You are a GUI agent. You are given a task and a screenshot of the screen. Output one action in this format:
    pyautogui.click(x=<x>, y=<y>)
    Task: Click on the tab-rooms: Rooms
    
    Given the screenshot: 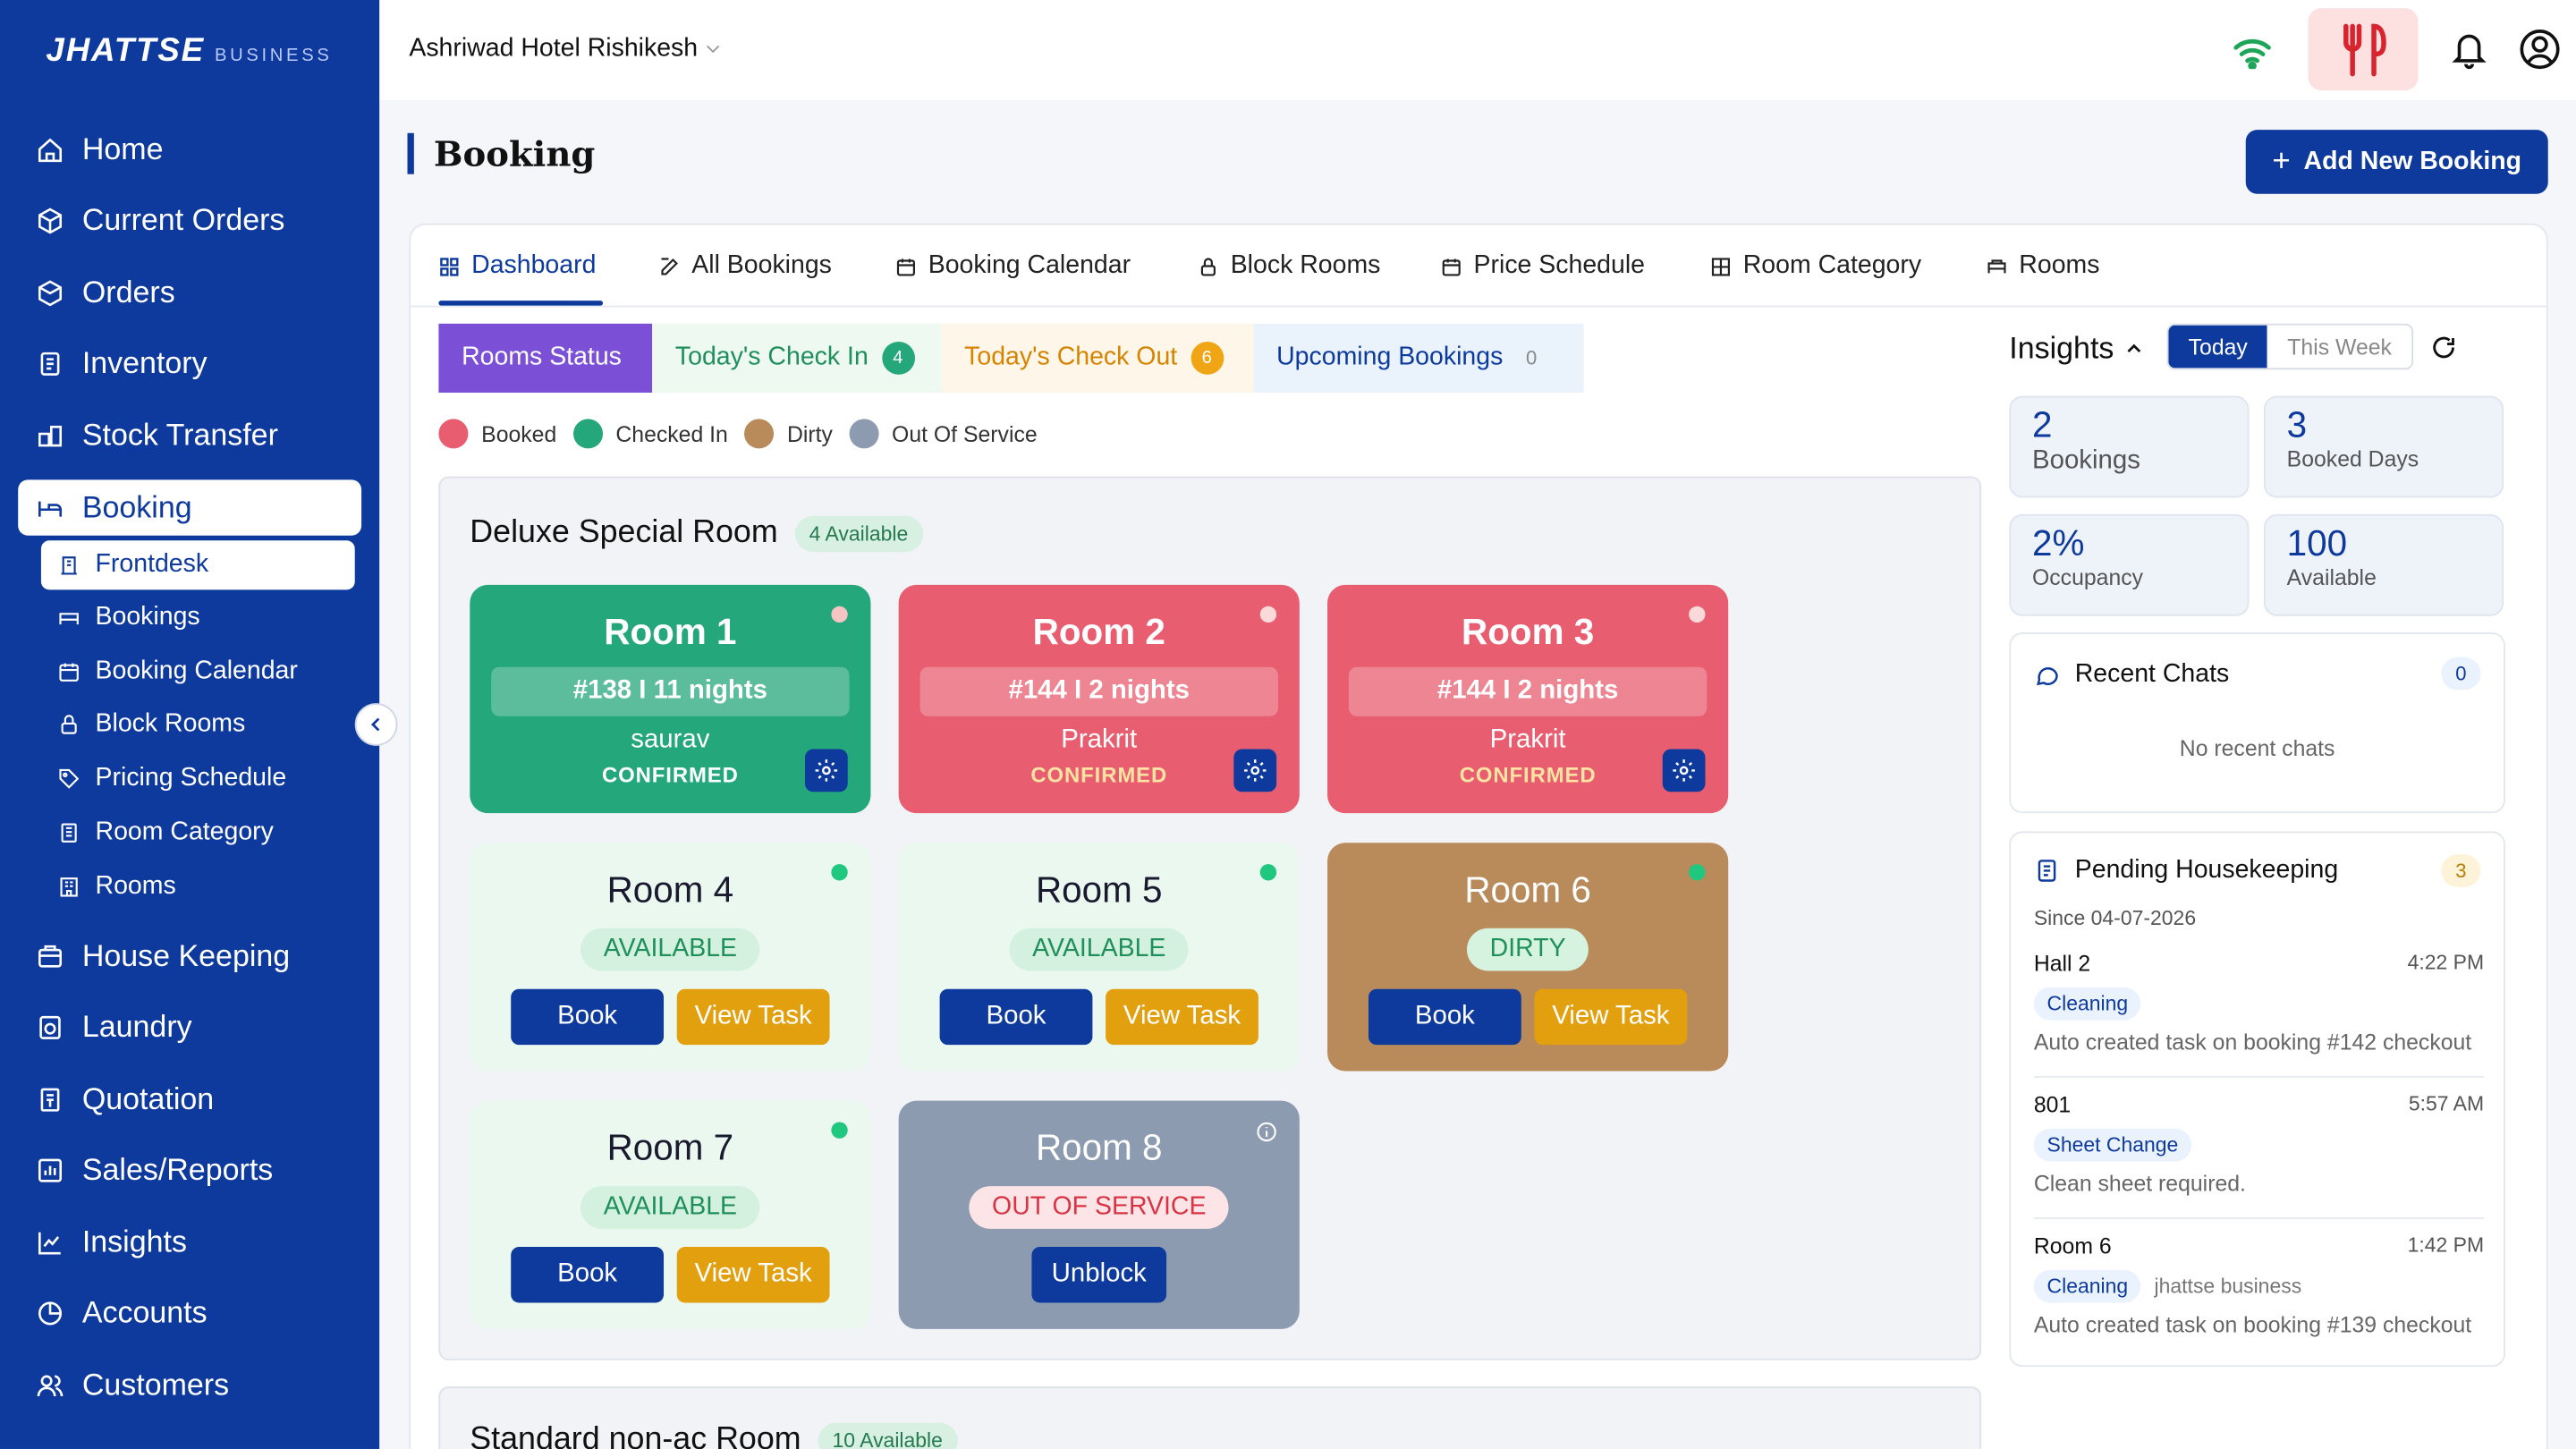 What is the action you would take?
    pyautogui.click(x=2043, y=266)
    